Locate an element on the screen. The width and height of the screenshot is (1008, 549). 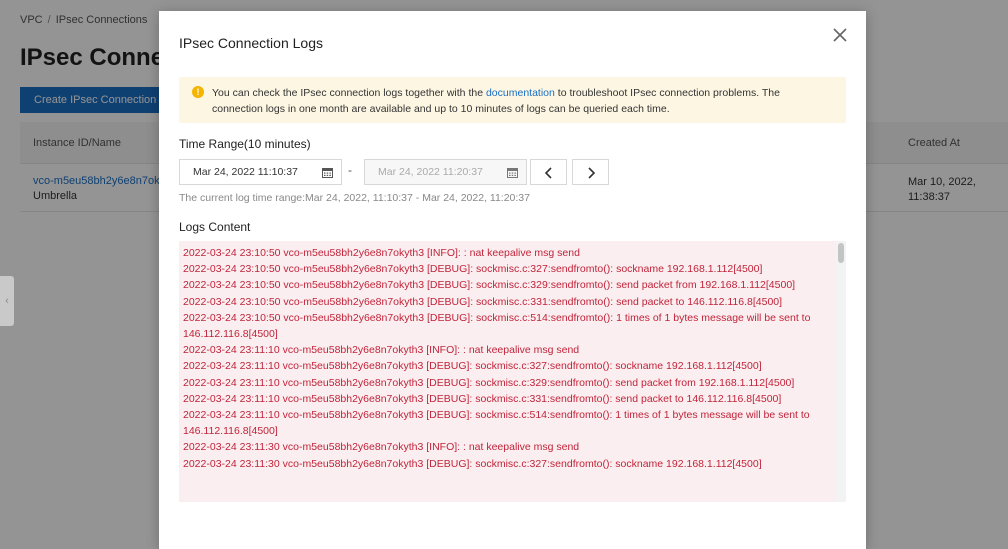
dialog-title: IPsec Connection Logs is located at coordinates (251, 43).